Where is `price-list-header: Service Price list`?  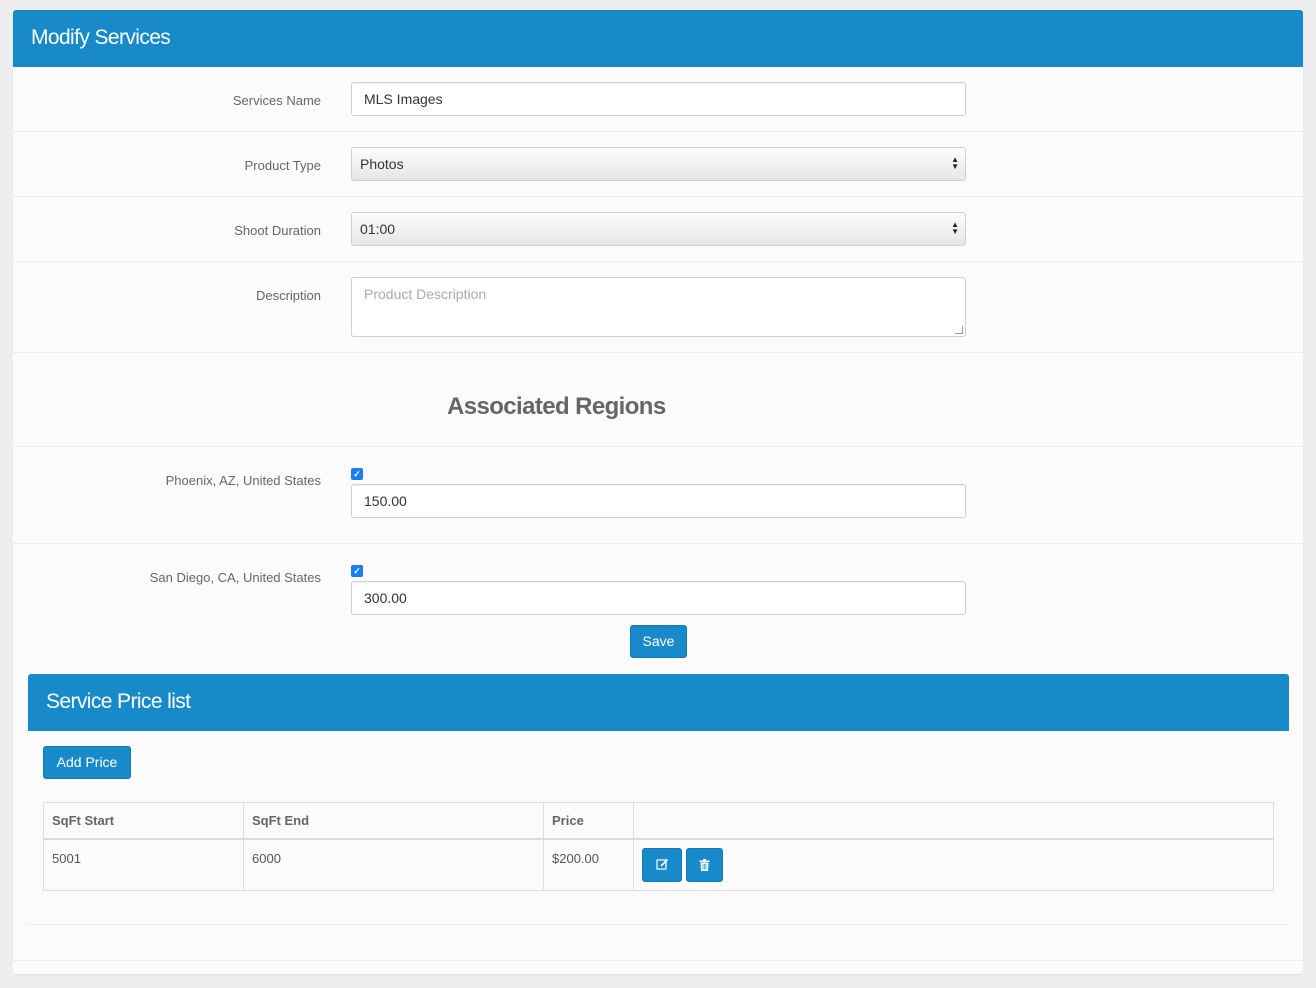 price-list-header: Service Price list is located at coordinates (658, 702).